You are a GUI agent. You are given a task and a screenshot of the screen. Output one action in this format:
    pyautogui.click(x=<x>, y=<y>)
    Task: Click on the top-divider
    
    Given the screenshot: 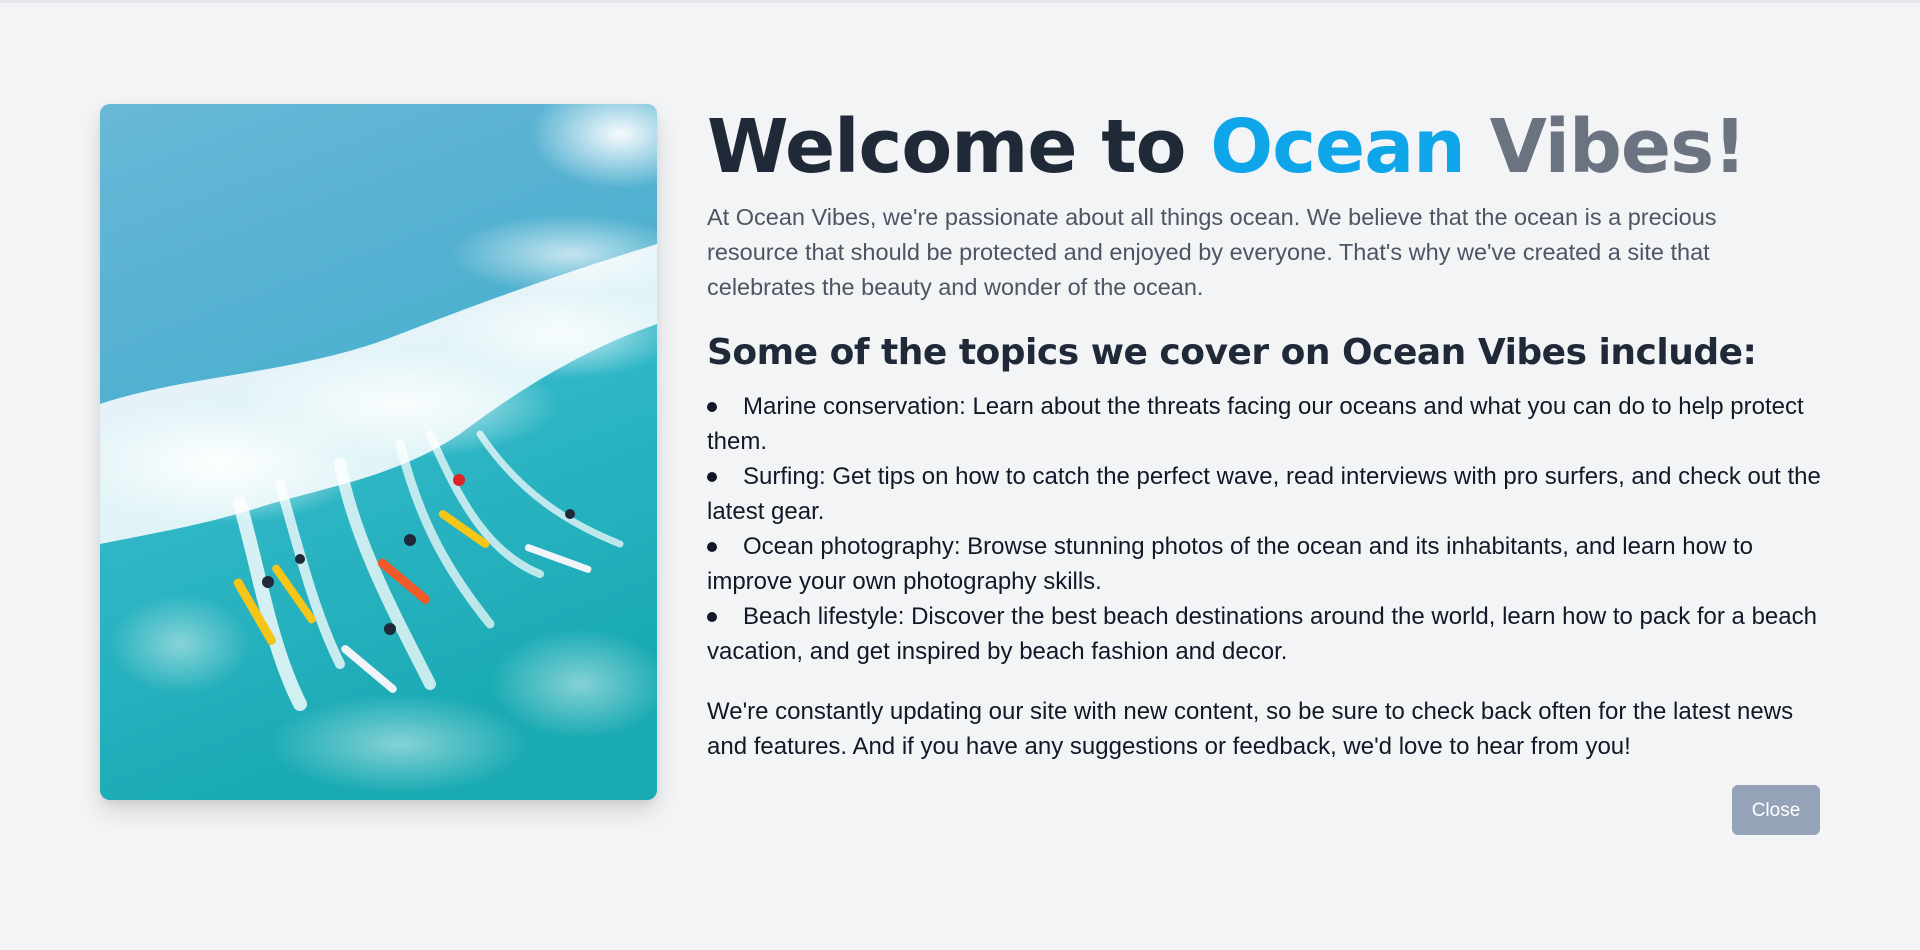 What is the action you would take?
    pyautogui.click(x=960, y=1)
    